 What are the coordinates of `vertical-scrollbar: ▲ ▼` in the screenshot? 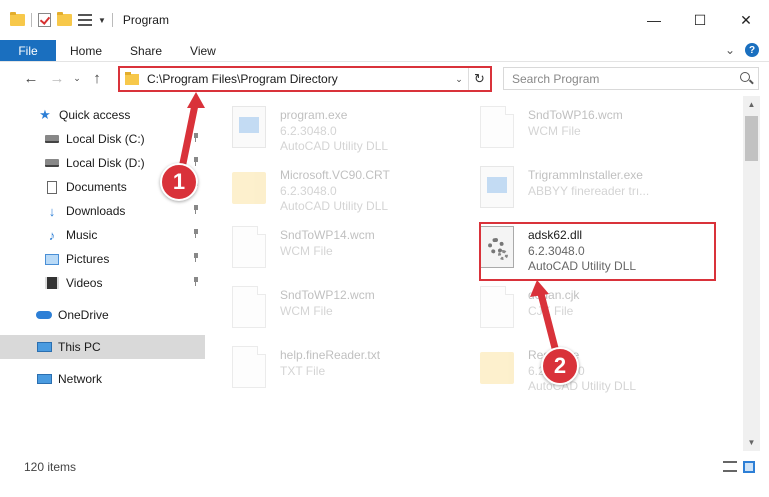 It's located at (751, 273).